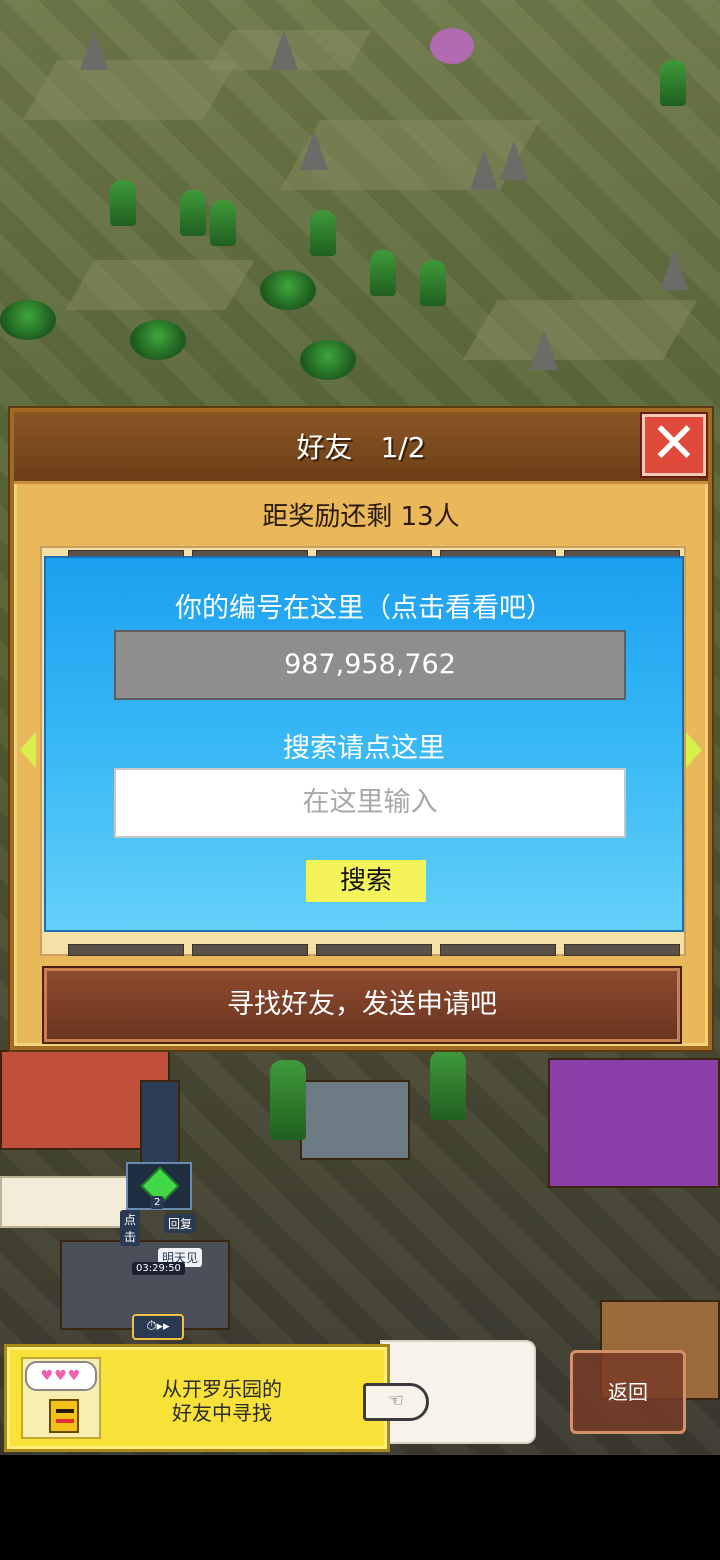 The height and width of the screenshot is (1560, 720). I want to click on helper-text: 从开罗乐园的 好友中寻找, so click(222, 1401).